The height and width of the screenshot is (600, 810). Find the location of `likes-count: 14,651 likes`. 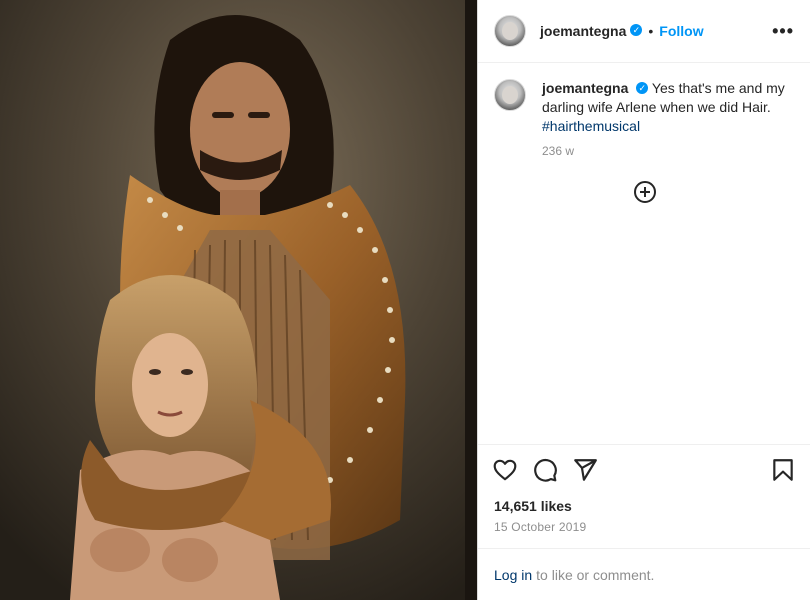

likes-count: 14,651 likes is located at coordinates (644, 504).